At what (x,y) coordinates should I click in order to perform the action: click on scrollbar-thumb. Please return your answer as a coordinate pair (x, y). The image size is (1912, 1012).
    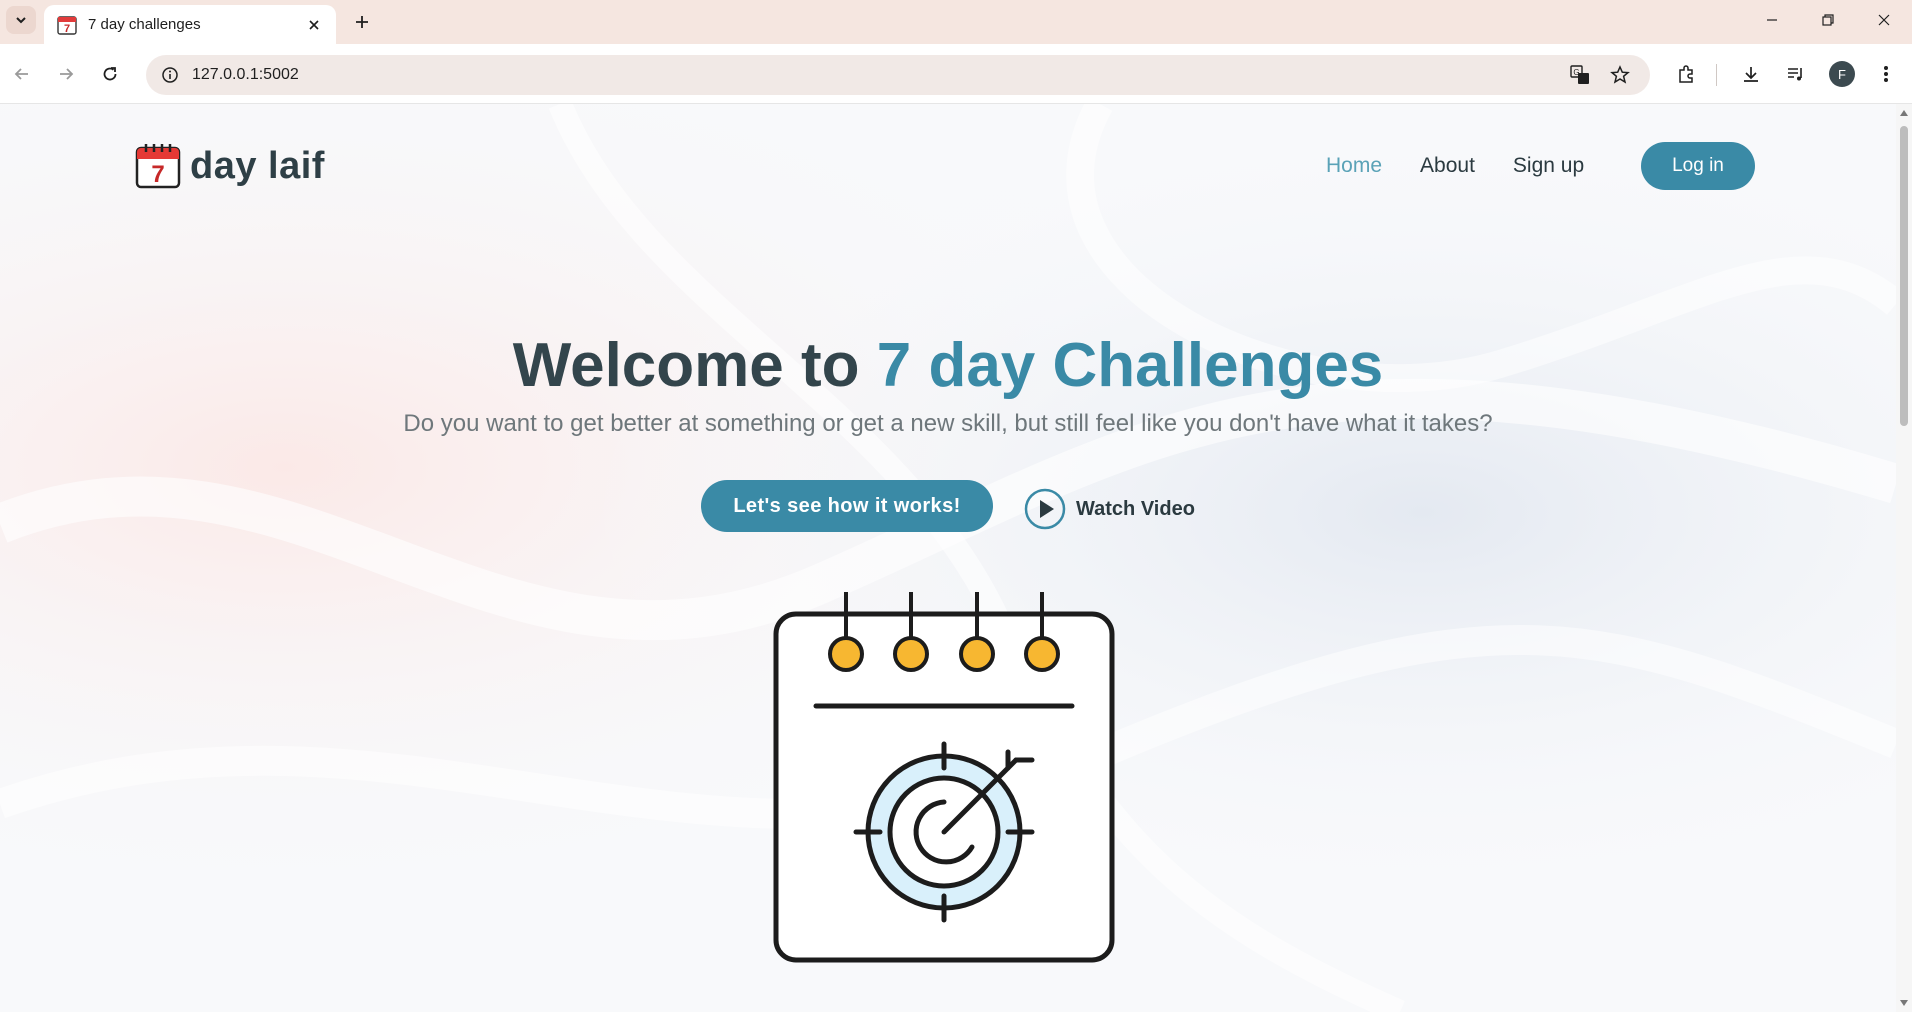
    Looking at the image, I should click on (1904, 276).